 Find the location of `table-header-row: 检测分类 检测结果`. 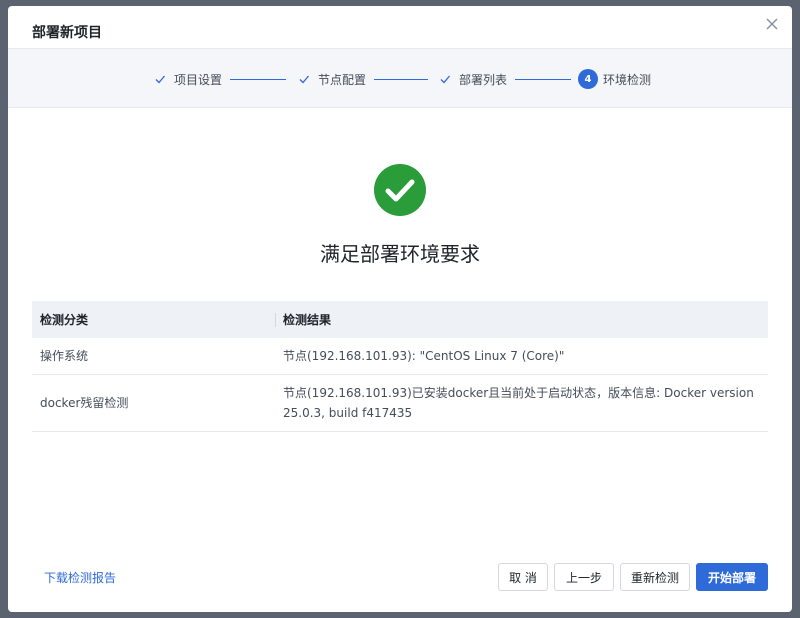

table-header-row: 检测分类 检测结果 is located at coordinates (400, 319).